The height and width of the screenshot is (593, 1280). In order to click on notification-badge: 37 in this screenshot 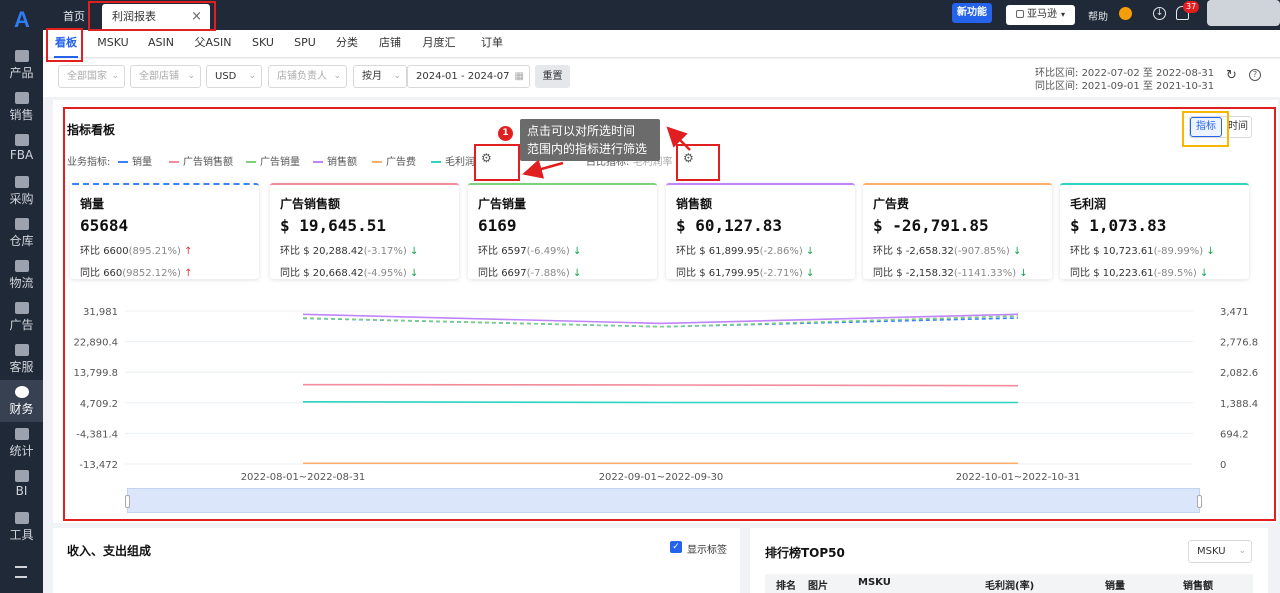, I will do `click(1191, 7)`.